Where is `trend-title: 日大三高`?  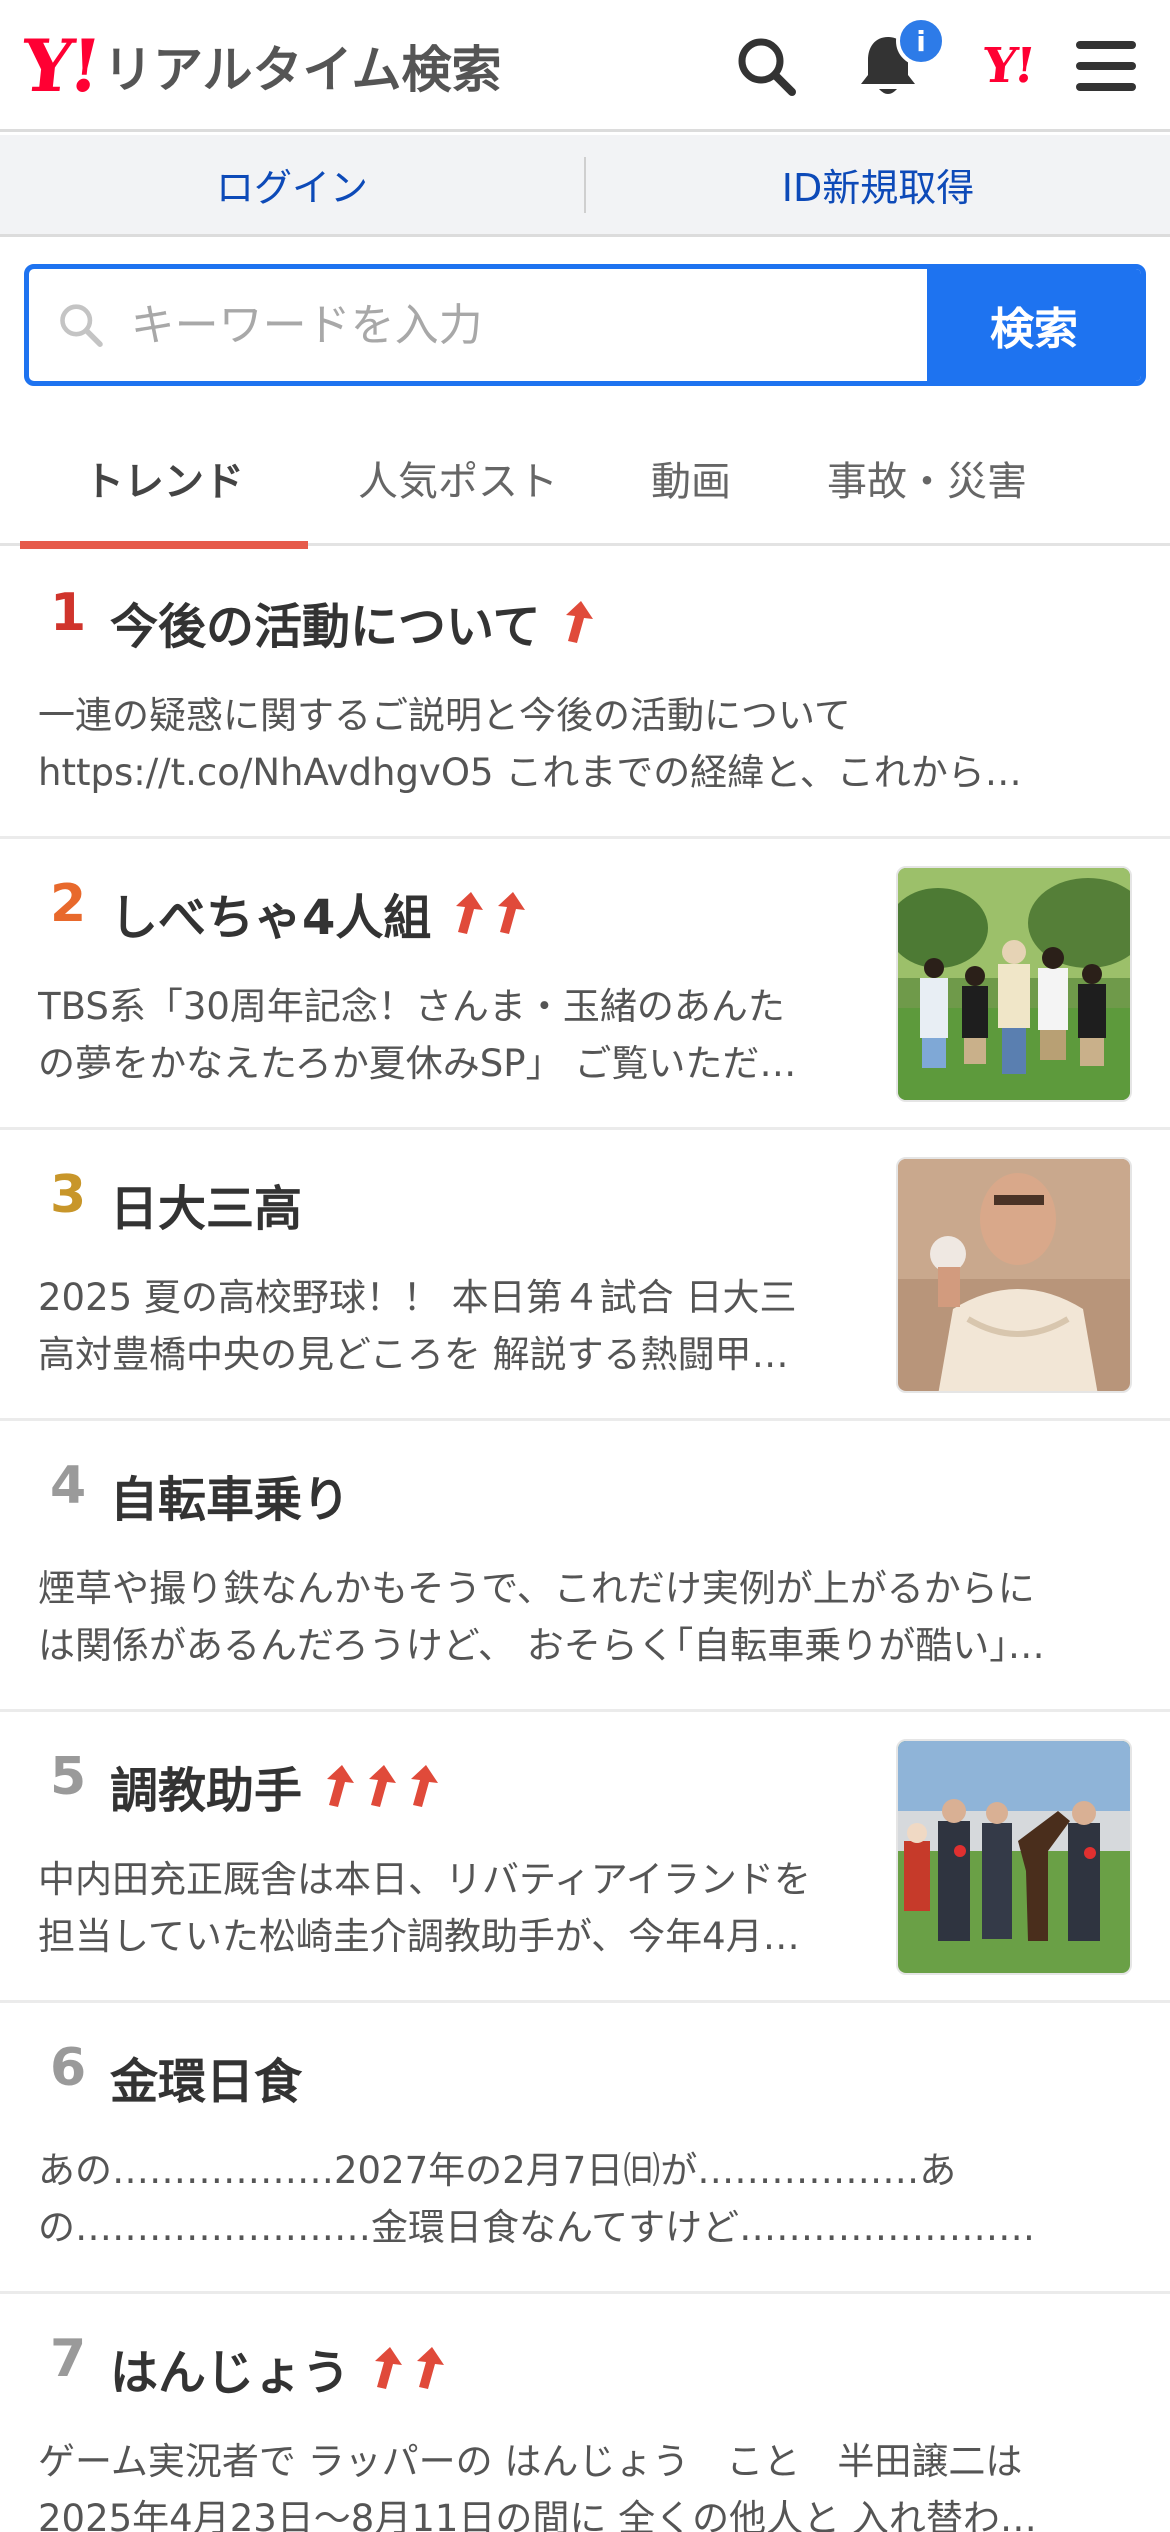
trend-title: 日大三高 is located at coordinates (212, 1204).